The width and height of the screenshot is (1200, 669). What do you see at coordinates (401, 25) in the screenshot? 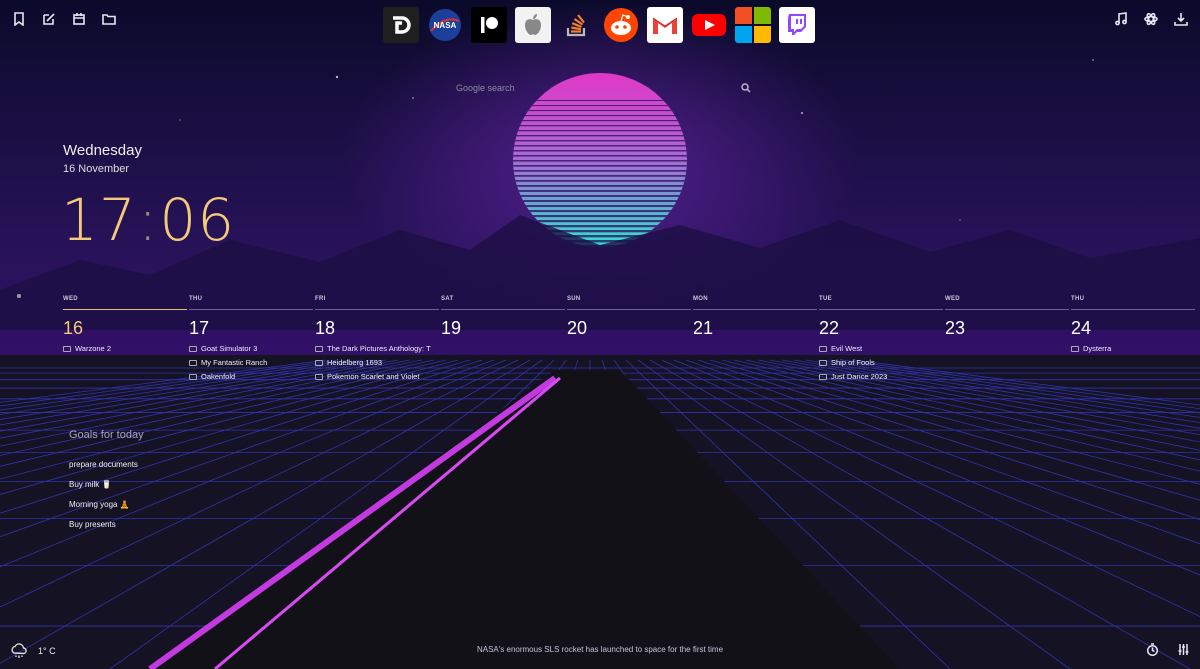
I see `dlsite-app-icon` at bounding box center [401, 25].